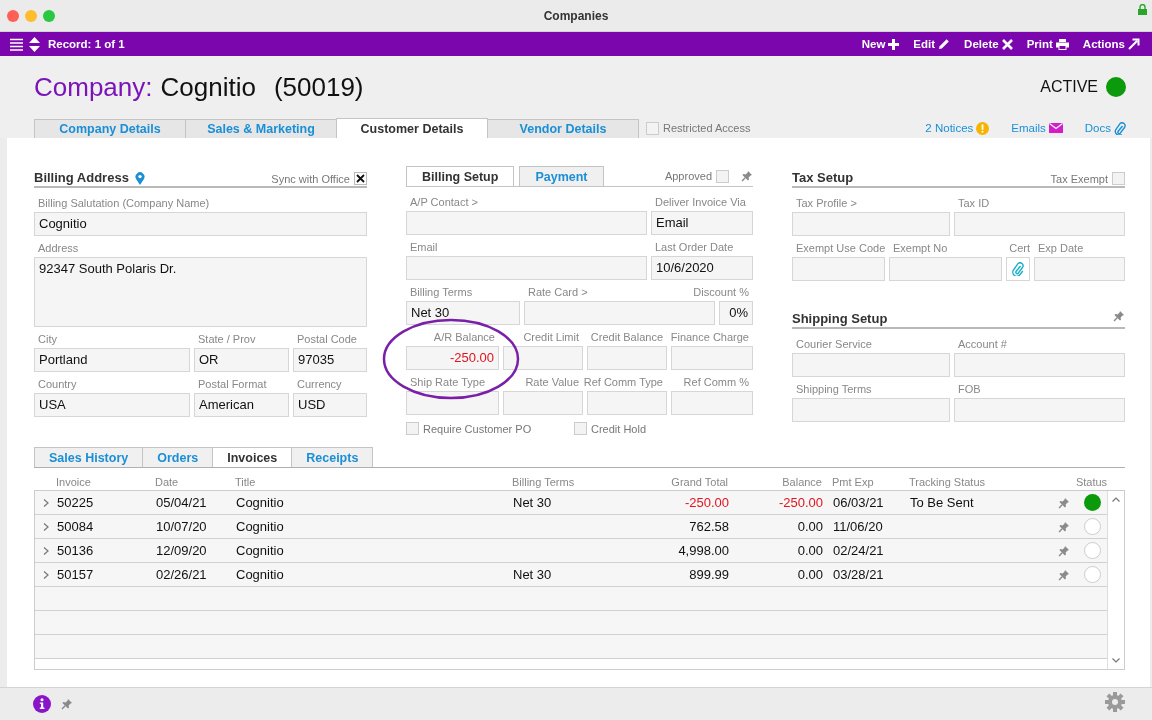  Describe the element at coordinates (576, 15) in the screenshot. I see `window-title: Companies` at that location.